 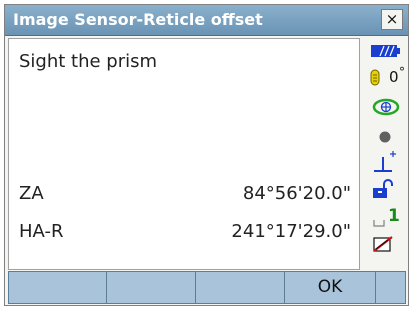 What do you see at coordinates (138, 19) in the screenshot?
I see `window-title: Image Sensor-Reticle offset` at bounding box center [138, 19].